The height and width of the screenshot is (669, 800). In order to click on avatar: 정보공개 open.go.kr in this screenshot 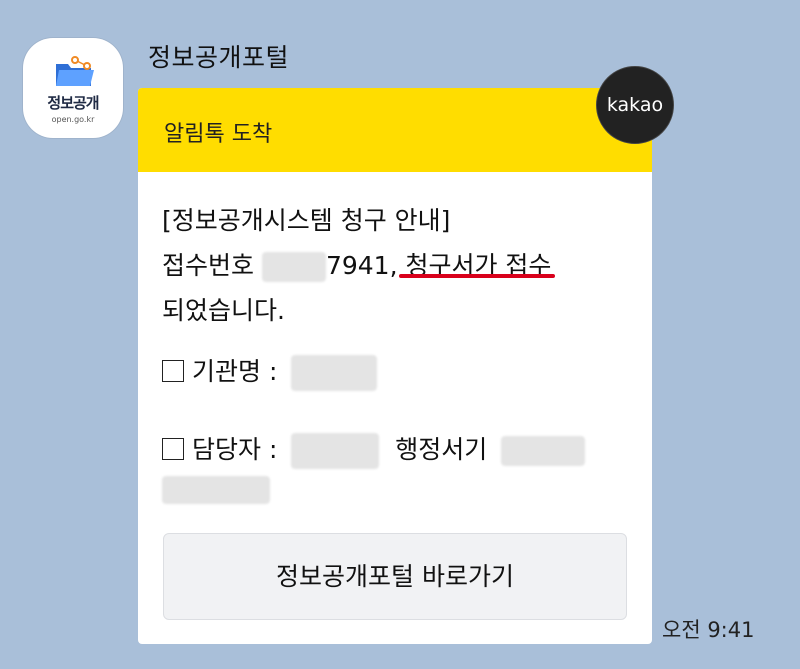, I will do `click(73, 88)`.